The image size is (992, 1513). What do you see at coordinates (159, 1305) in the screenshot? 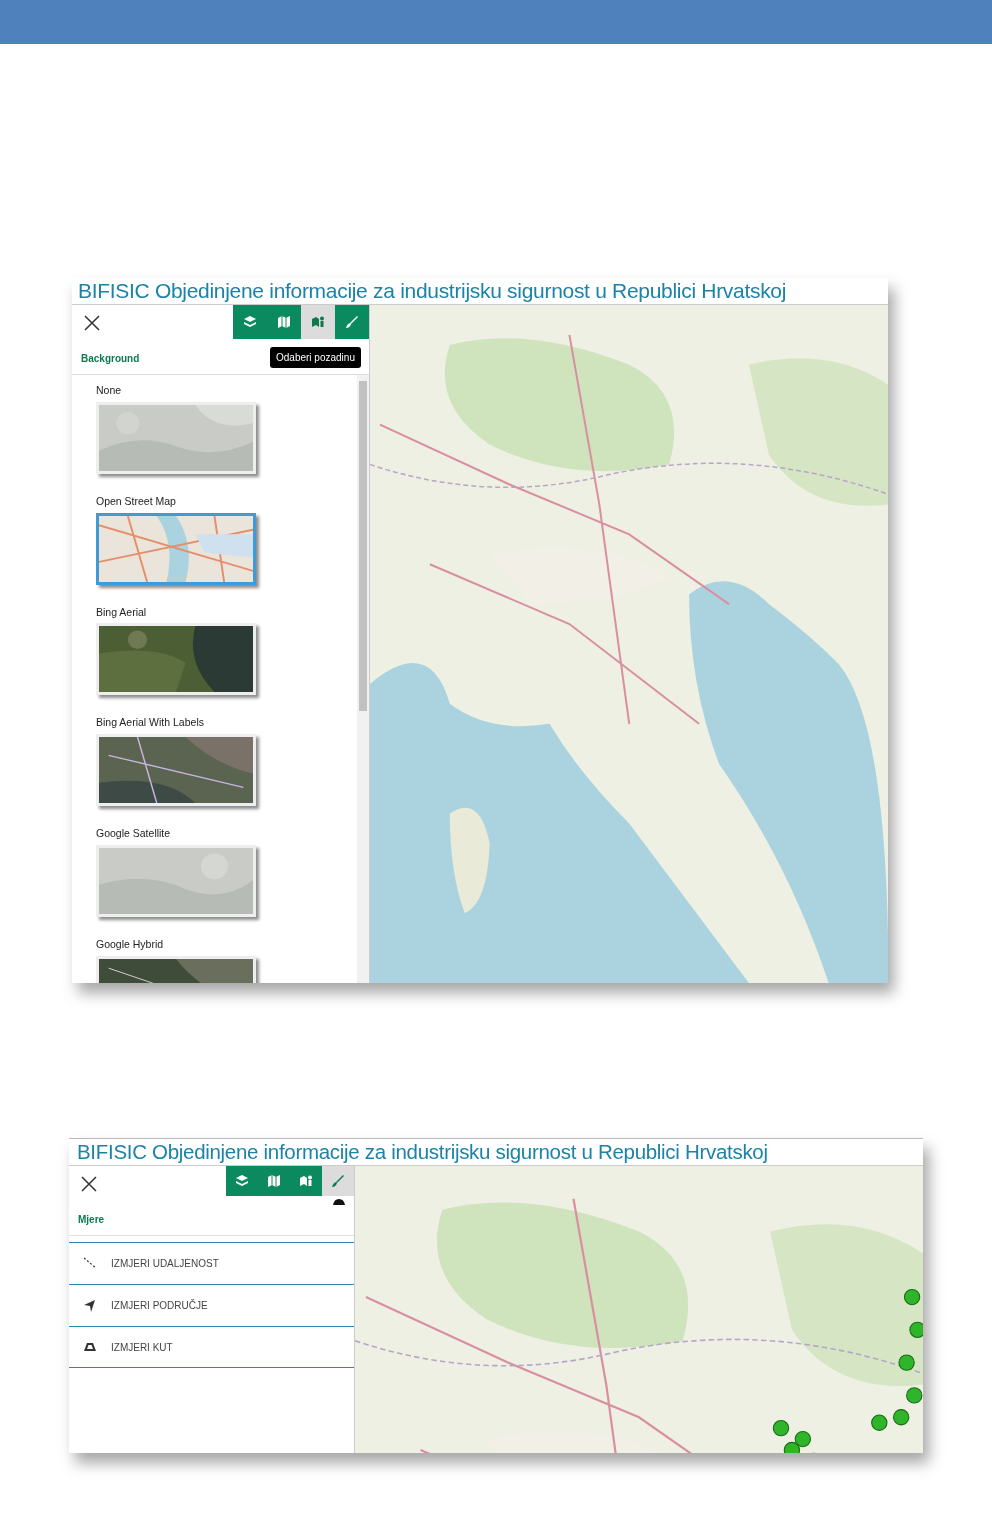
I see `tool-label: IZMJERI PODRUČJE` at bounding box center [159, 1305].